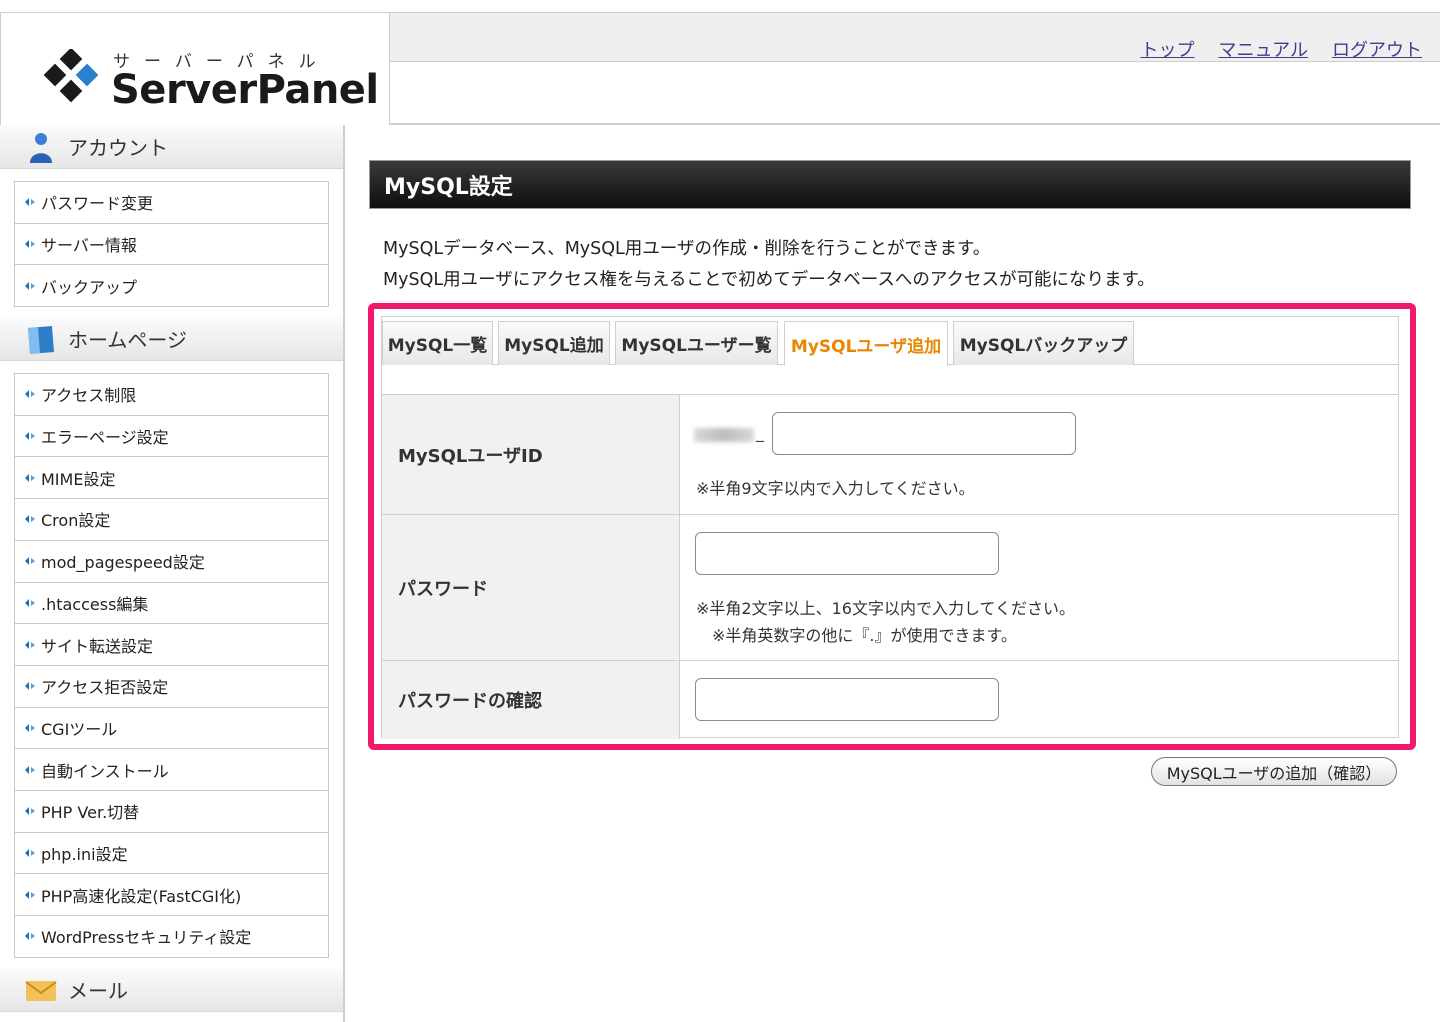 The width and height of the screenshot is (1440, 1022). I want to click on header: サーバーパネル ServerPanel トップ マニュアル ログアウト, so click(720, 62).